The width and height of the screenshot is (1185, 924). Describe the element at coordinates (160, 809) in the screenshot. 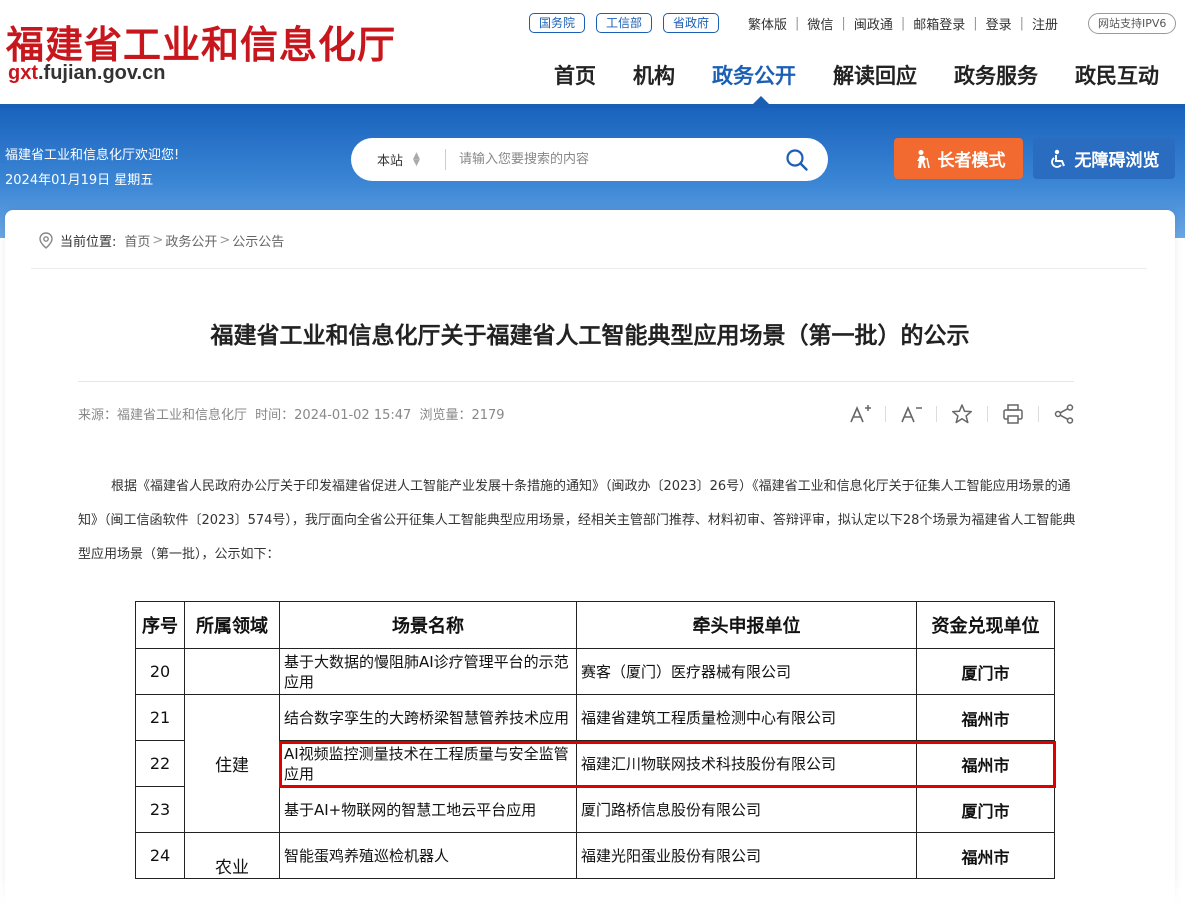

I see `row-no: 23` at that location.